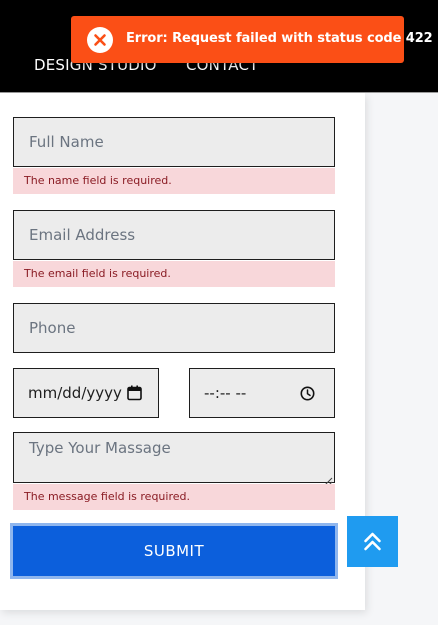  Describe the element at coordinates (174, 551) in the screenshot. I see `submit-button: SUBMIT` at that location.